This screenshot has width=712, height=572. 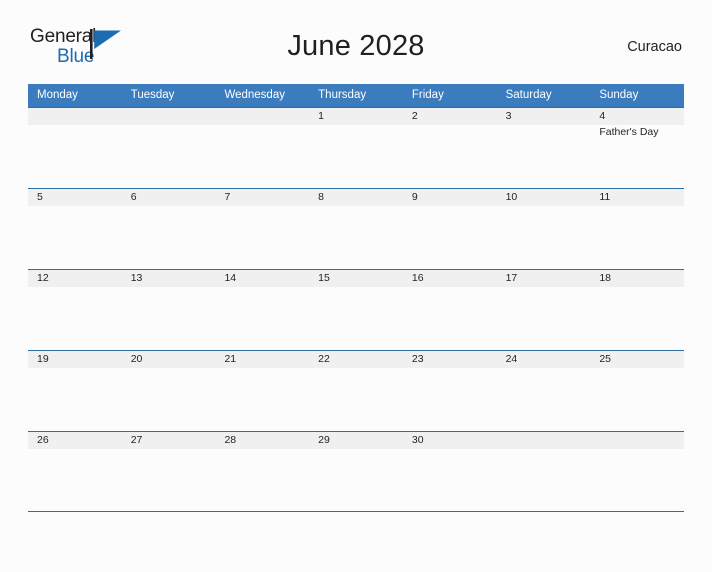 What do you see at coordinates (136, 359) in the screenshot?
I see `day-number: 20` at bounding box center [136, 359].